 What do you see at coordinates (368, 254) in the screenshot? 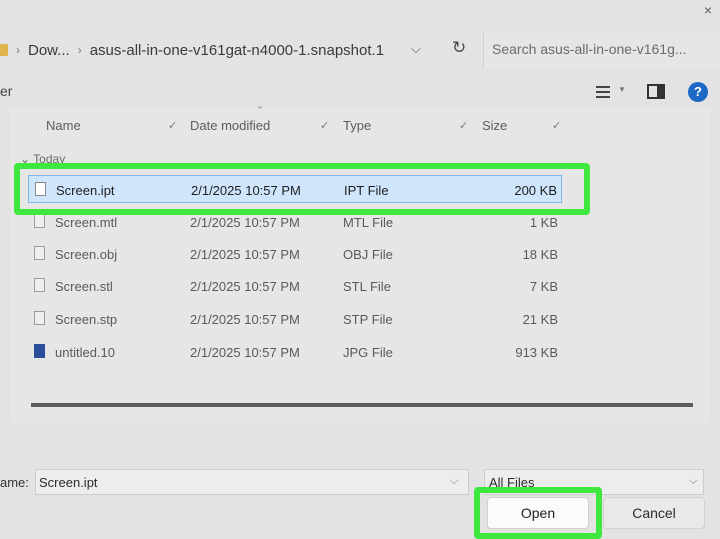
I see `file-type: OBJ File` at bounding box center [368, 254].